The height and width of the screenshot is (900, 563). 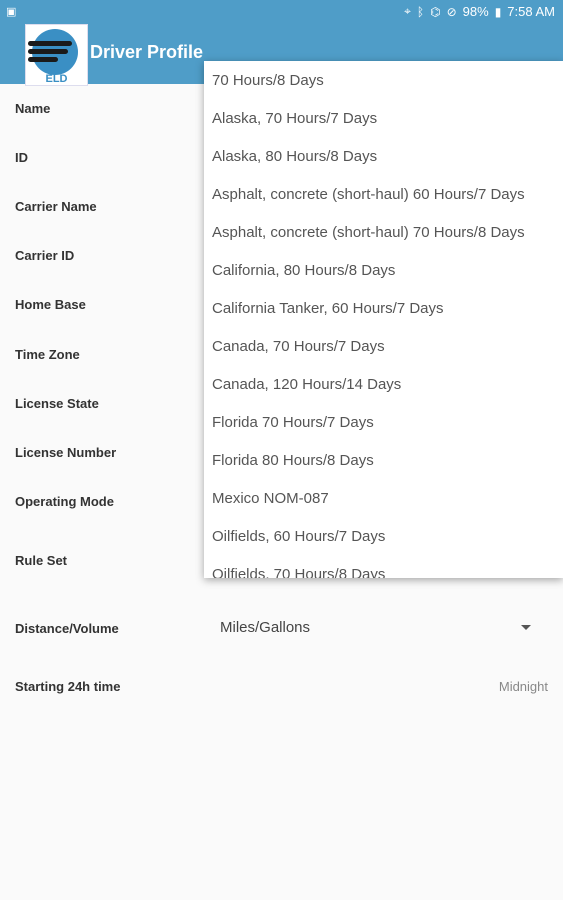 What do you see at coordinates (11, 12) in the screenshot?
I see `gallery-icon: ▣` at bounding box center [11, 12].